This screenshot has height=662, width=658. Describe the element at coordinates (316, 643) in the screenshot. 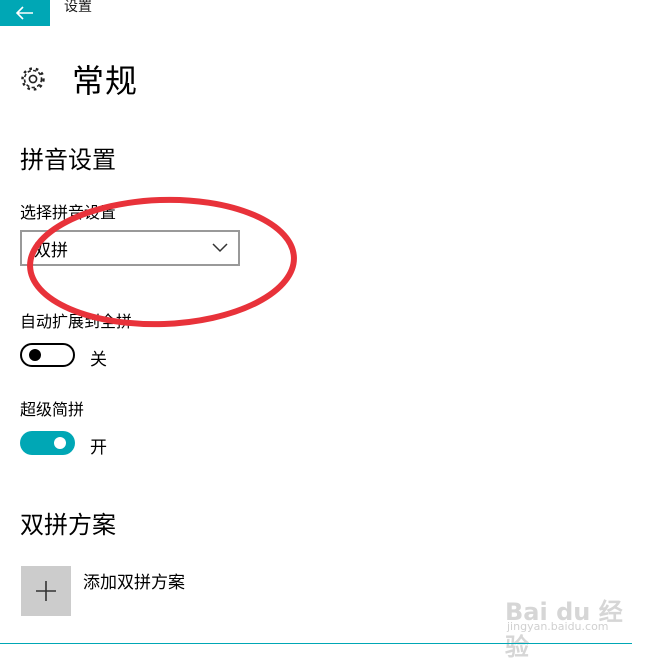

I see `bottom-divider` at that location.